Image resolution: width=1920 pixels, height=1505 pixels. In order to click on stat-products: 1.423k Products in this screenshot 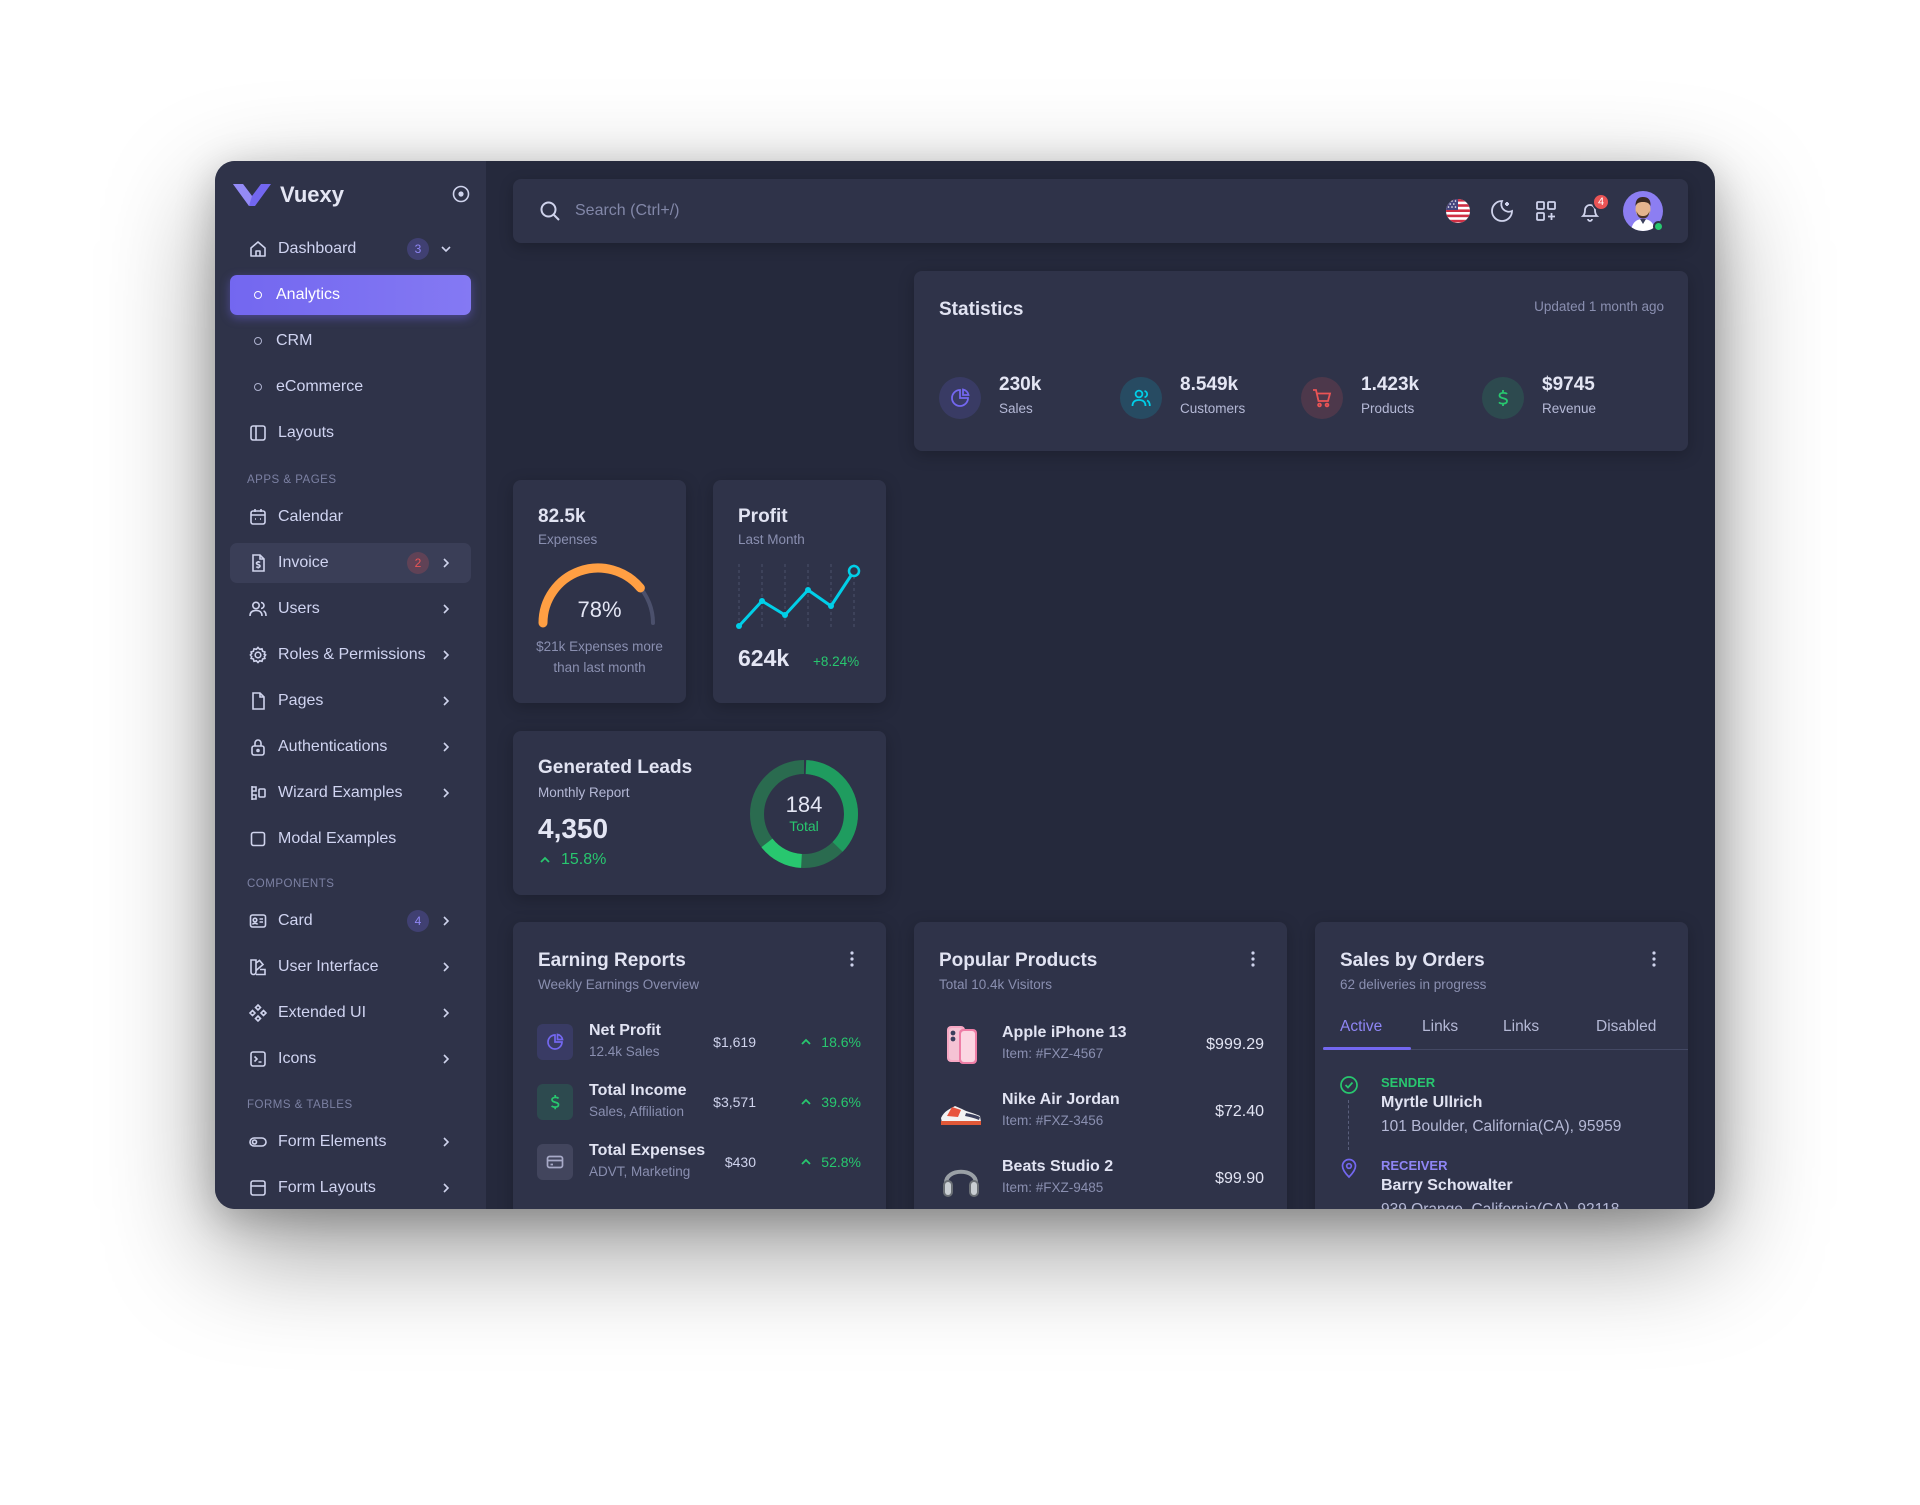, I will do `click(1381, 399)`.